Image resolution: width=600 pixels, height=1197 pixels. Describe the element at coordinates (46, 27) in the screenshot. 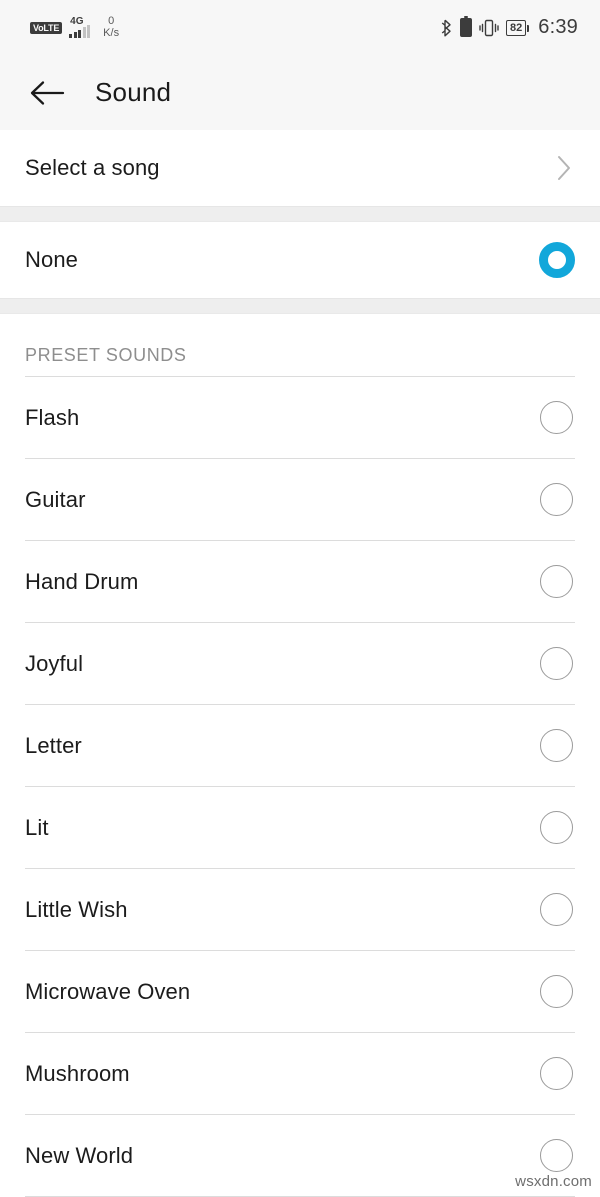

I see `volte-icon: VoLTE` at that location.